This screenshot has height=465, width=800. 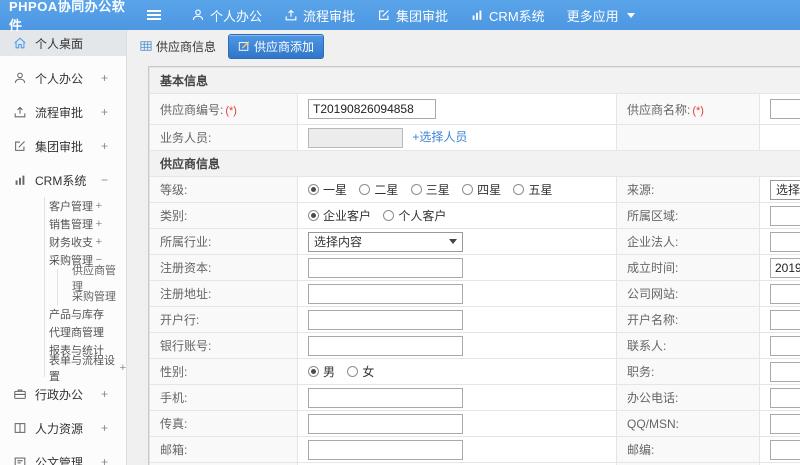 I want to click on business-person-input, so click(x=355, y=137).